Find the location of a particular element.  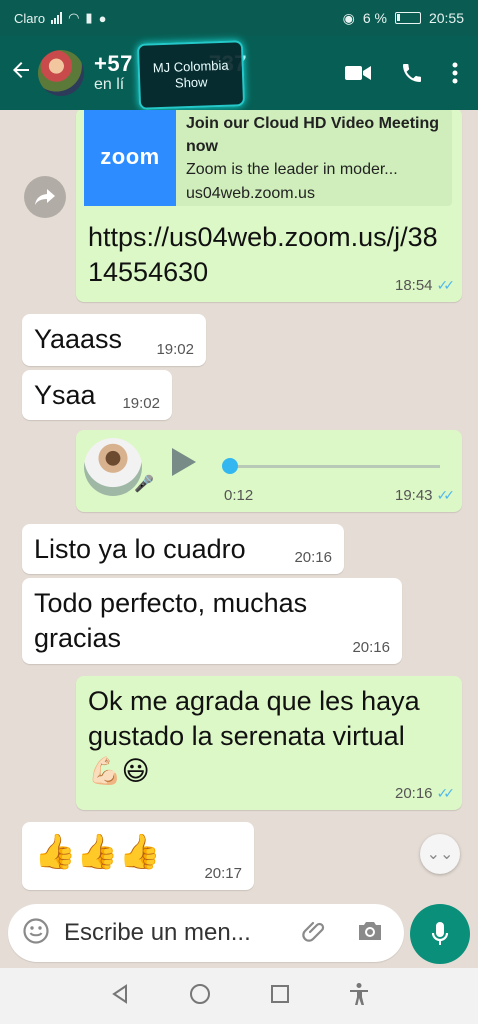

system-navigation-bar is located at coordinates (239, 996).